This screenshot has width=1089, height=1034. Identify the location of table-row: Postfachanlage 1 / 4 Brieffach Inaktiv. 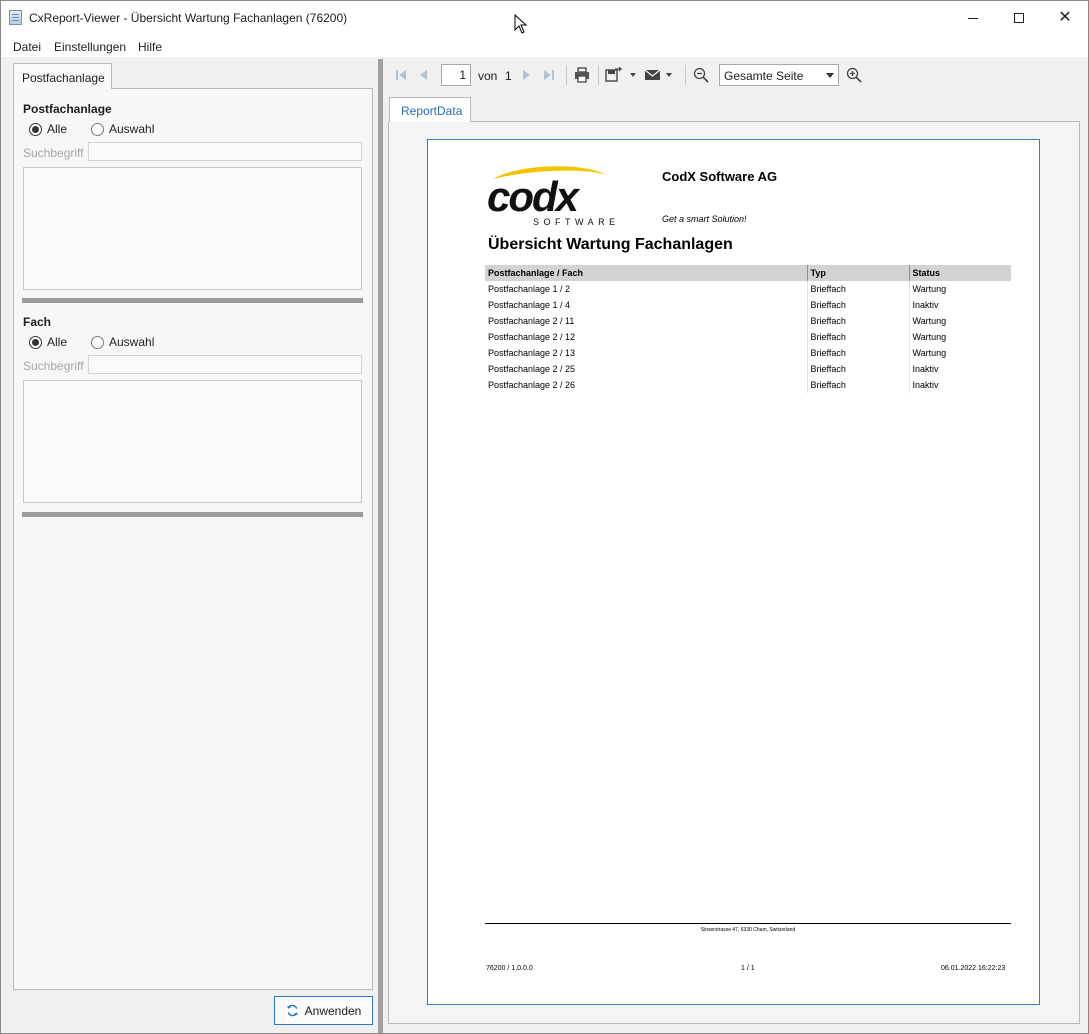
(748, 305).